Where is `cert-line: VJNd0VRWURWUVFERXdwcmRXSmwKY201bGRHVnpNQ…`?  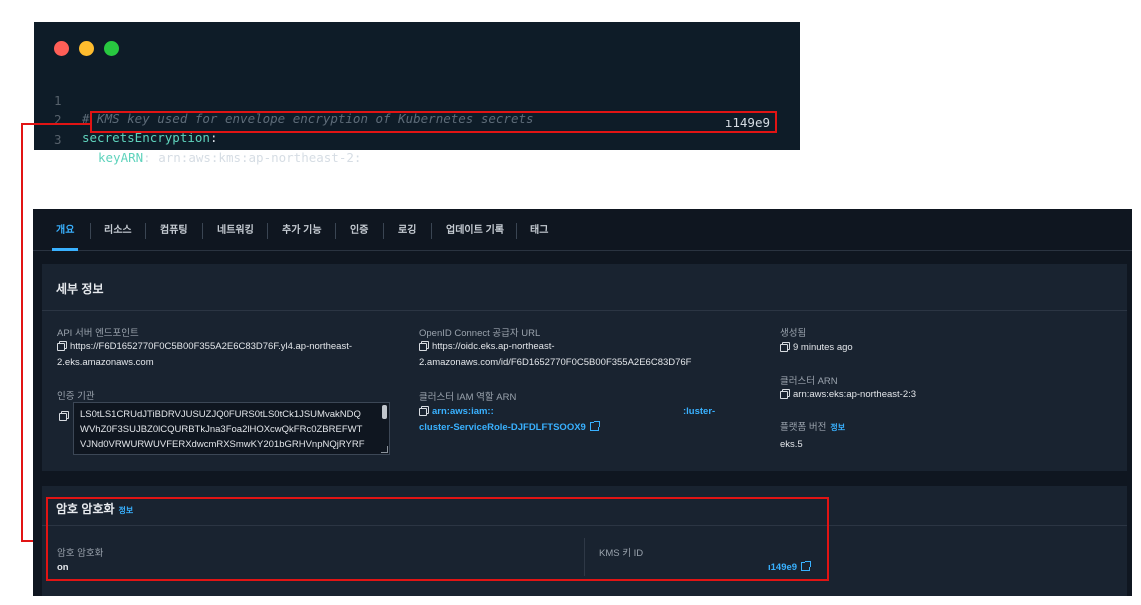
cert-line: VJNd0VRWURWUVFERXdwcmRXSmwKY201bGRHVnpNQ… is located at coordinates (222, 444).